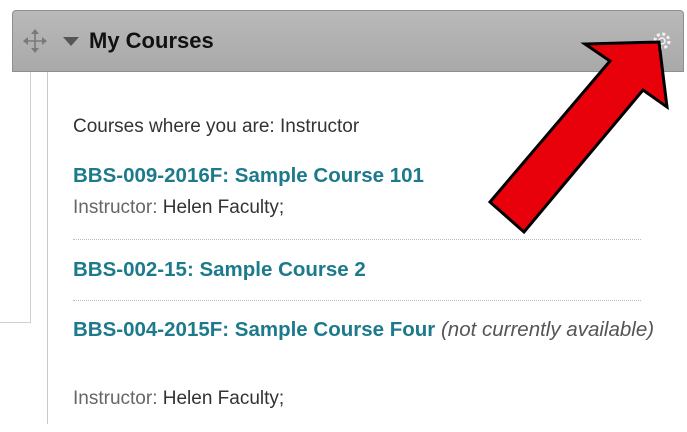 This screenshot has width=687, height=432. Describe the element at coordinates (35, 41) in the screenshot. I see `move-arrows-icon` at that location.